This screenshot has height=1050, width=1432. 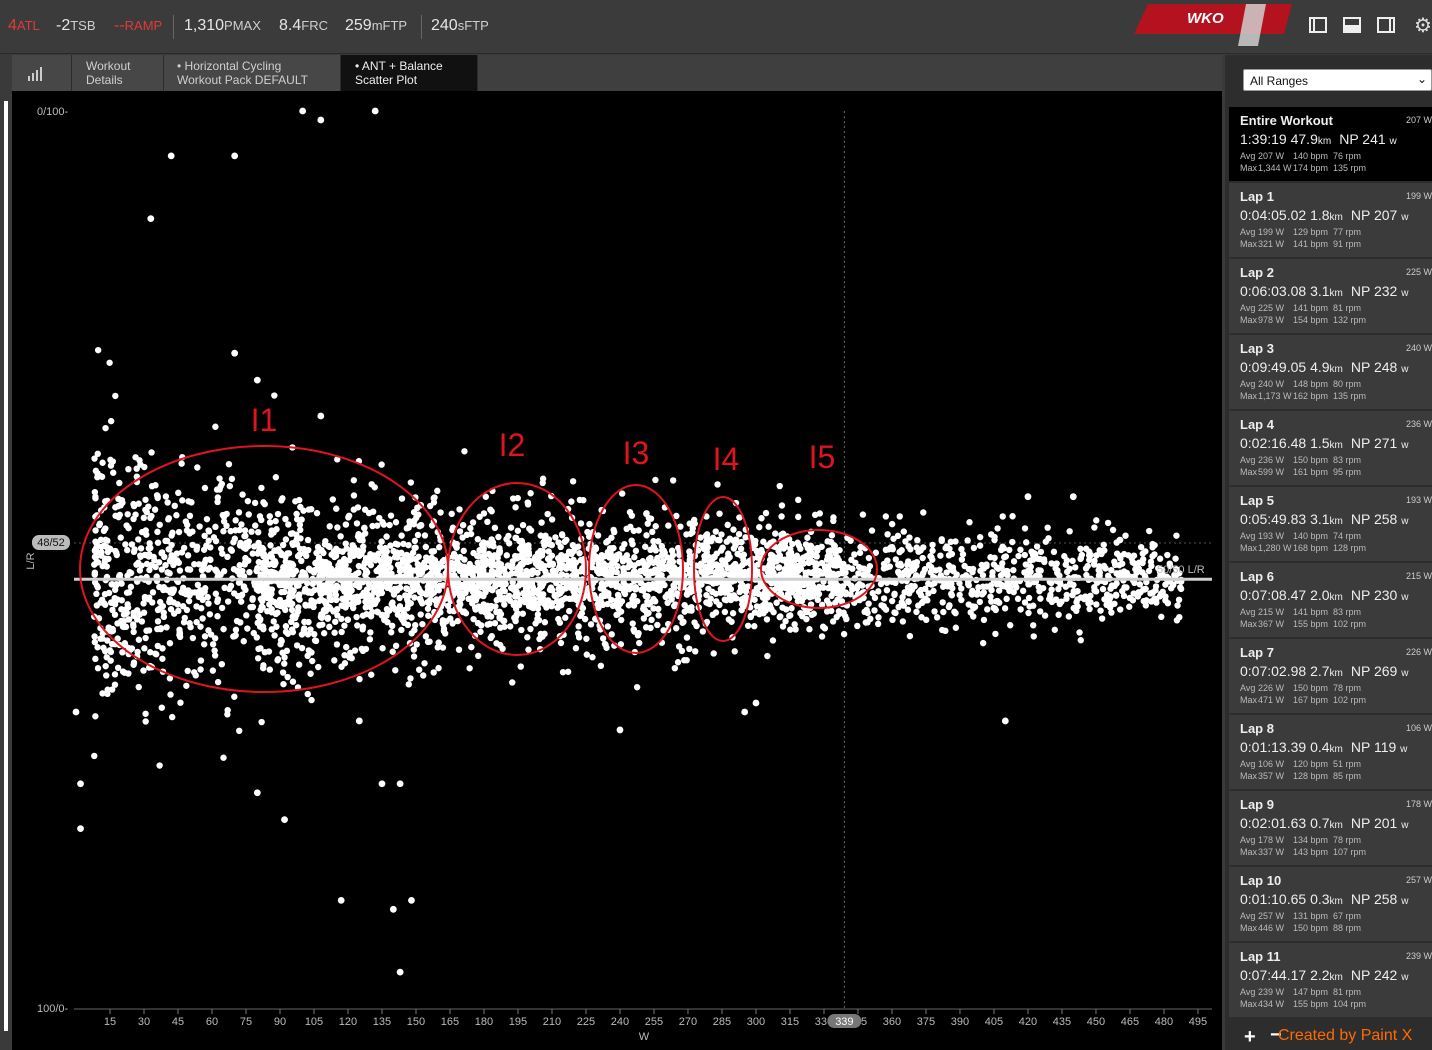 What do you see at coordinates (409, 73) in the screenshot?
I see `tab-ant-balance-scatter: • ANT + Balance Scatter Plot` at bounding box center [409, 73].